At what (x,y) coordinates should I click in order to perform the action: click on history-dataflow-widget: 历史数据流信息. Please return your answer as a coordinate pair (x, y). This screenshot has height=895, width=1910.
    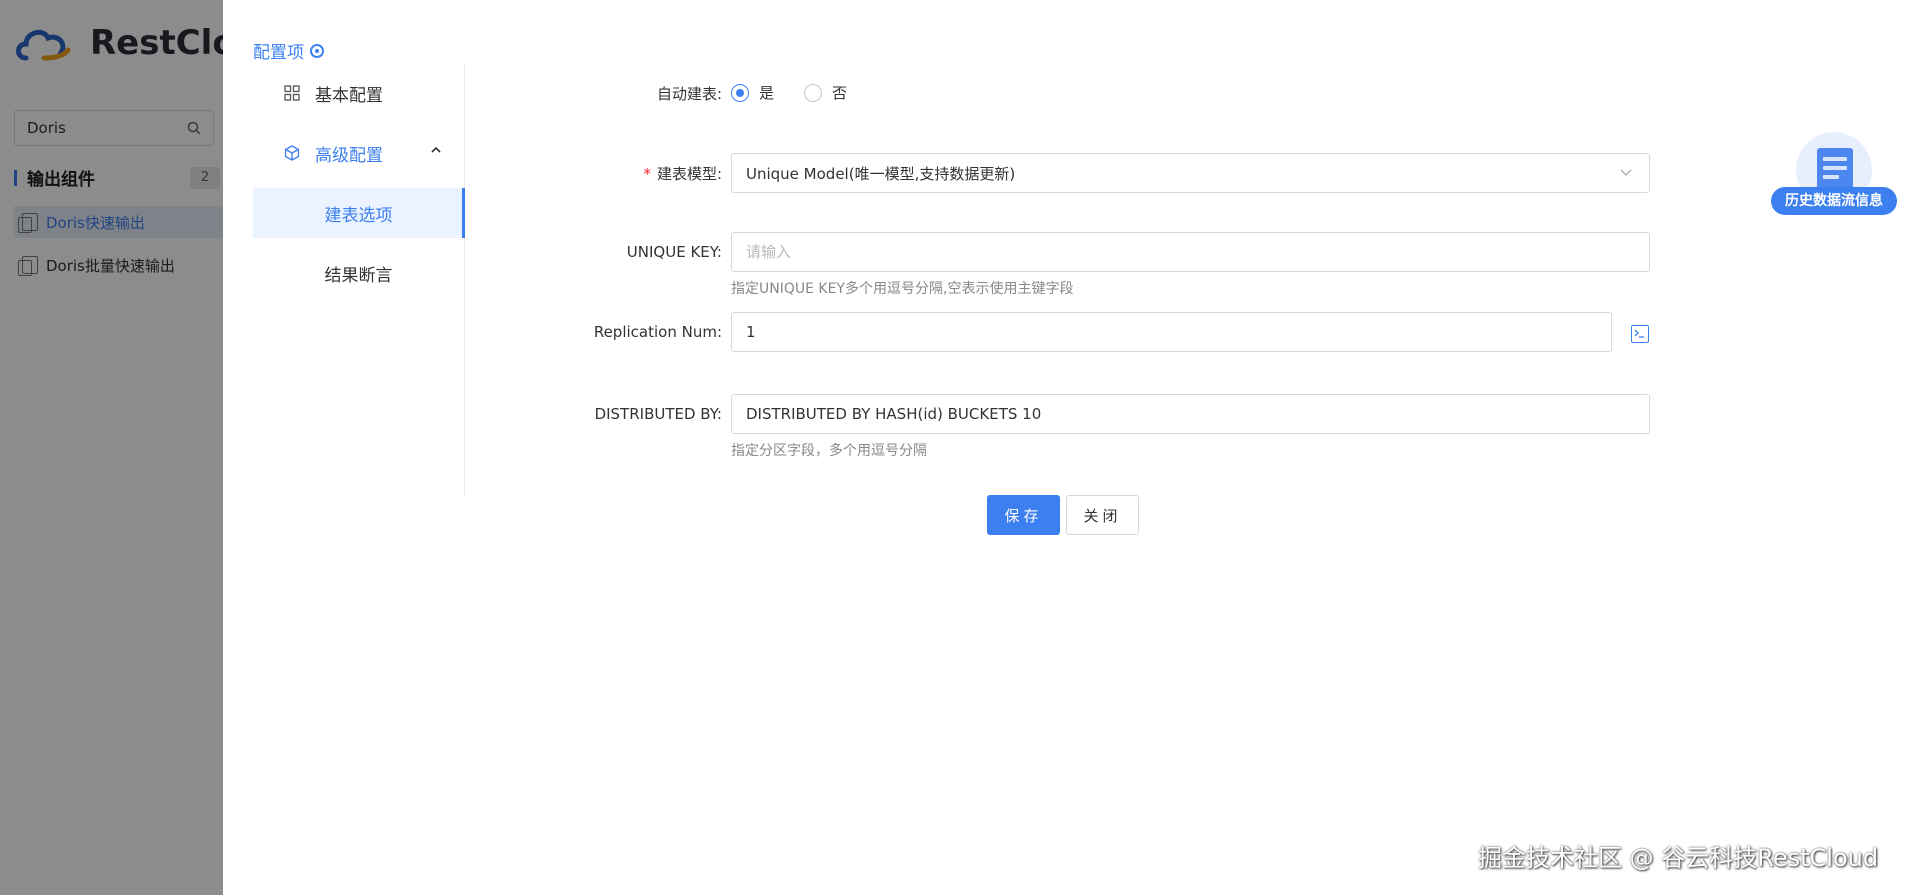
    Looking at the image, I should click on (1834, 174).